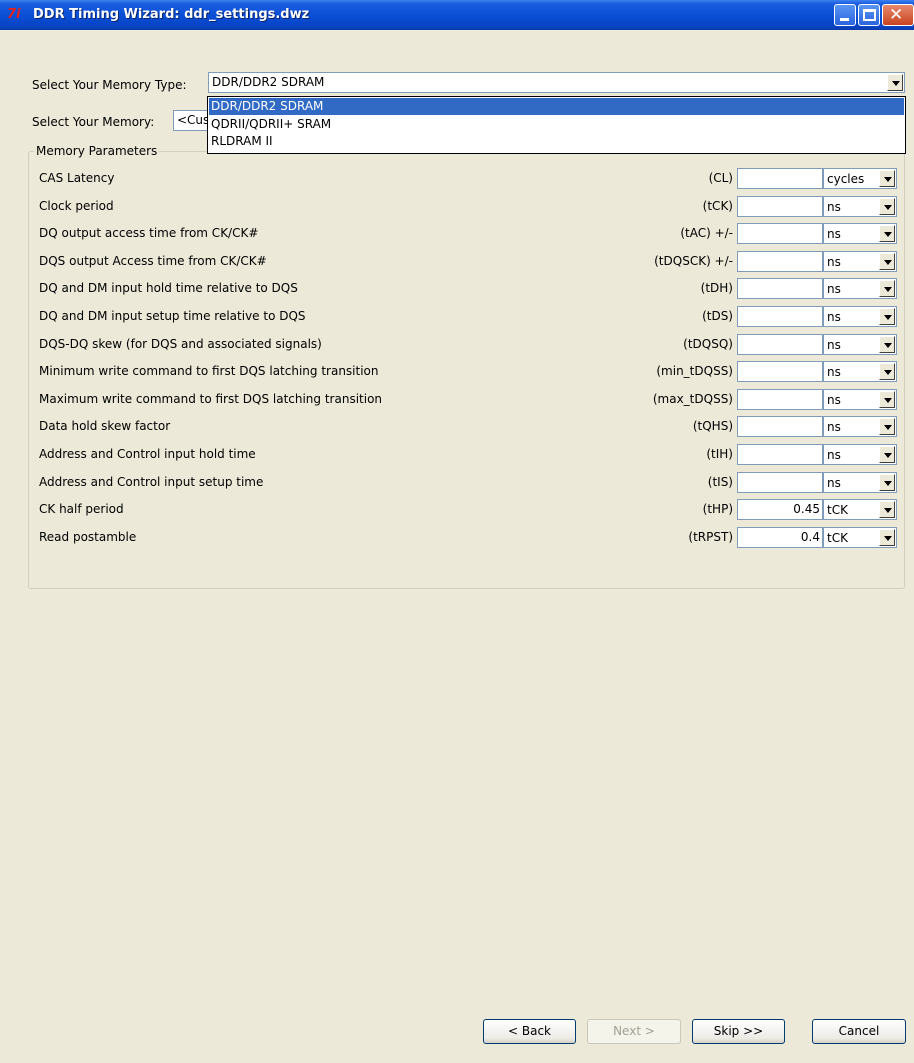 The width and height of the screenshot is (914, 1063). Describe the element at coordinates (77, 178) in the screenshot. I see `parameter-label: CAS Latency` at that location.